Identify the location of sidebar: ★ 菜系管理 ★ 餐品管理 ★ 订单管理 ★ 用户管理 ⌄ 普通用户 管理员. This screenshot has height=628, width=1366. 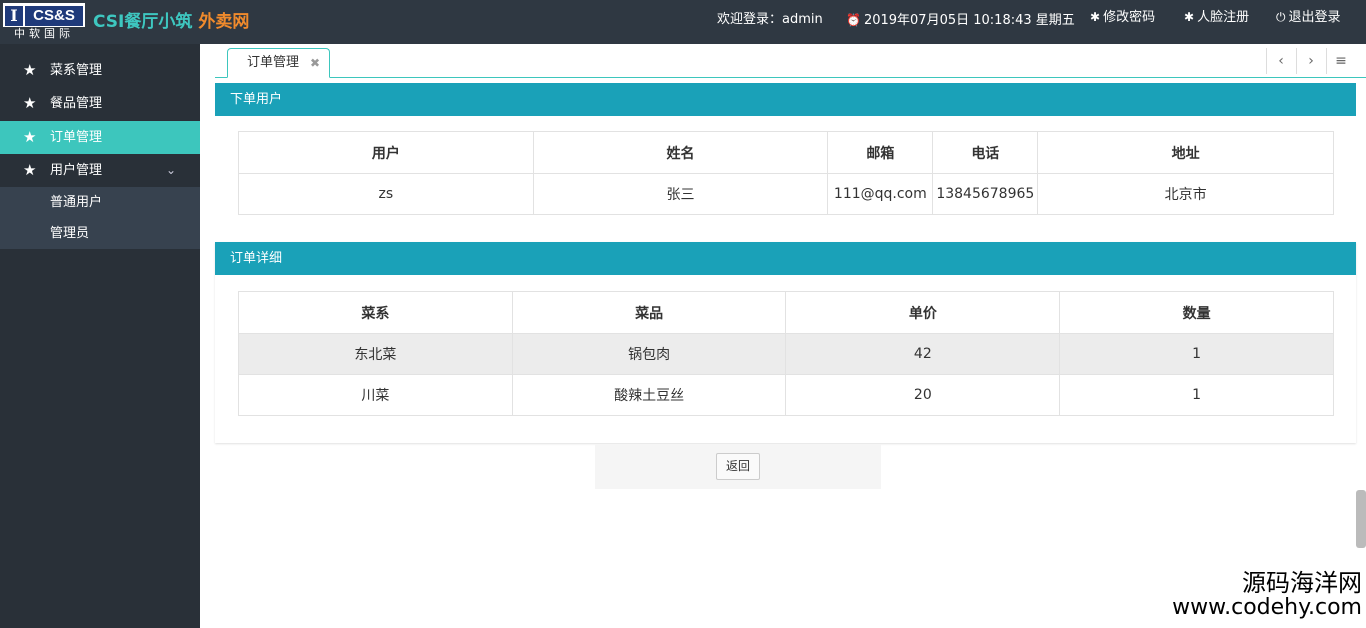
(100, 336).